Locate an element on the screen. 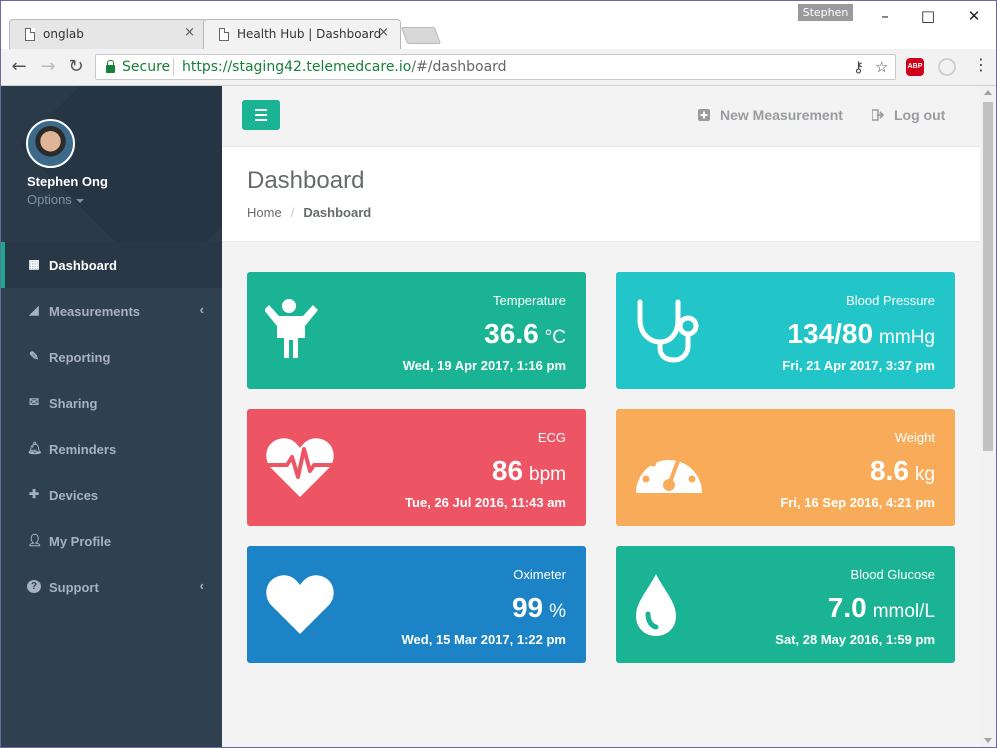 The image size is (997, 748). page-scrollbar is located at coordinates (988, 416).